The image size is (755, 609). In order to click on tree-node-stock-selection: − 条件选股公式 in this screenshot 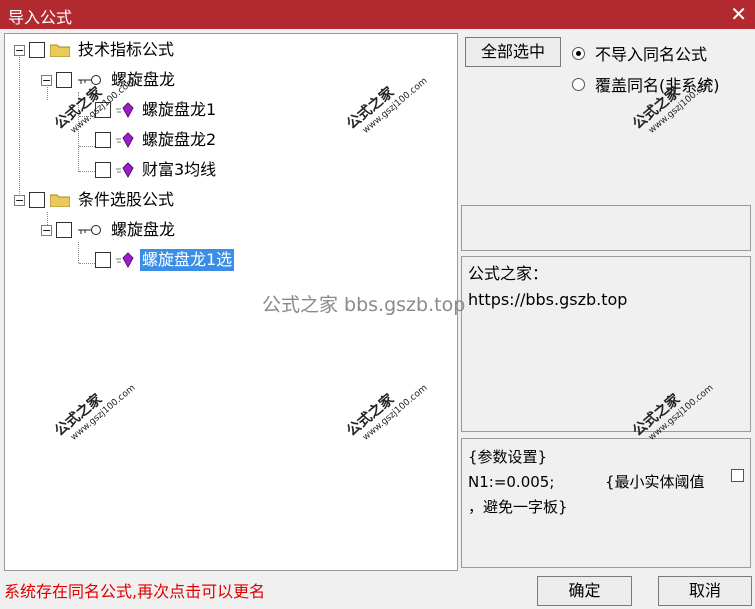, I will do `click(95, 200)`.